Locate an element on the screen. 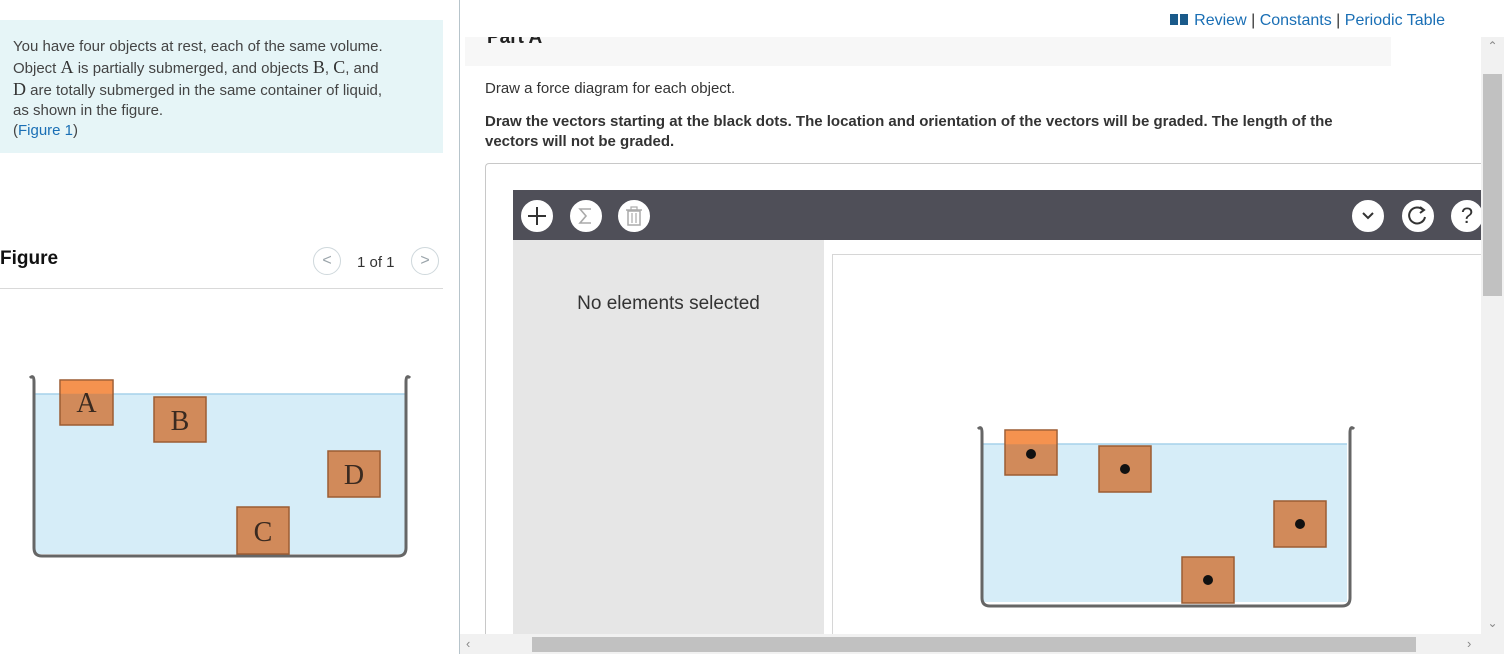  horizontal-scrollbar: ‹ › is located at coordinates (982, 644).